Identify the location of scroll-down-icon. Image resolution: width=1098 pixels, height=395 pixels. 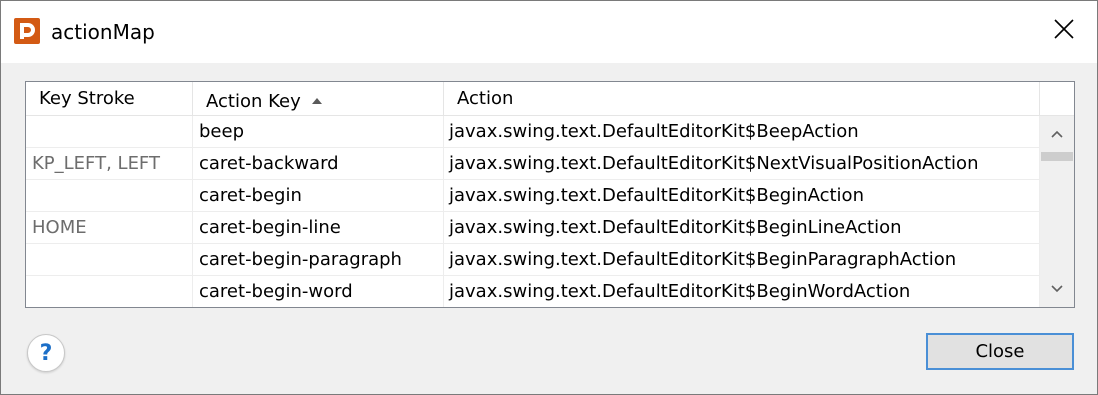
(1057, 289).